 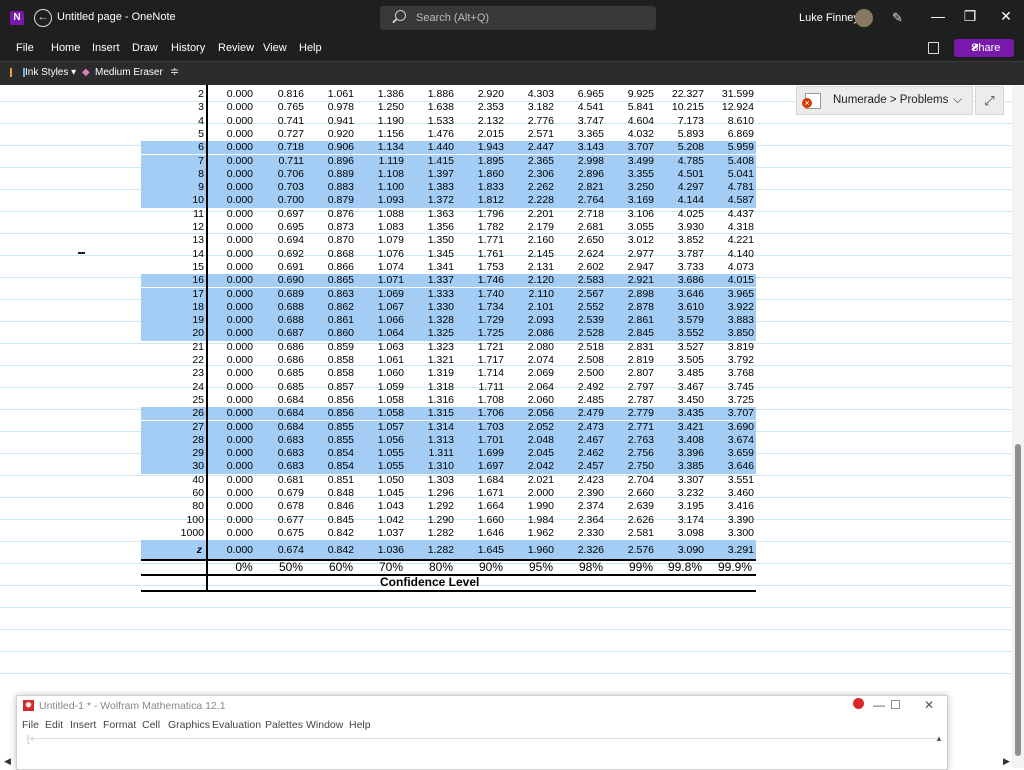 I want to click on value-cell: 1.057, so click(x=390, y=426).